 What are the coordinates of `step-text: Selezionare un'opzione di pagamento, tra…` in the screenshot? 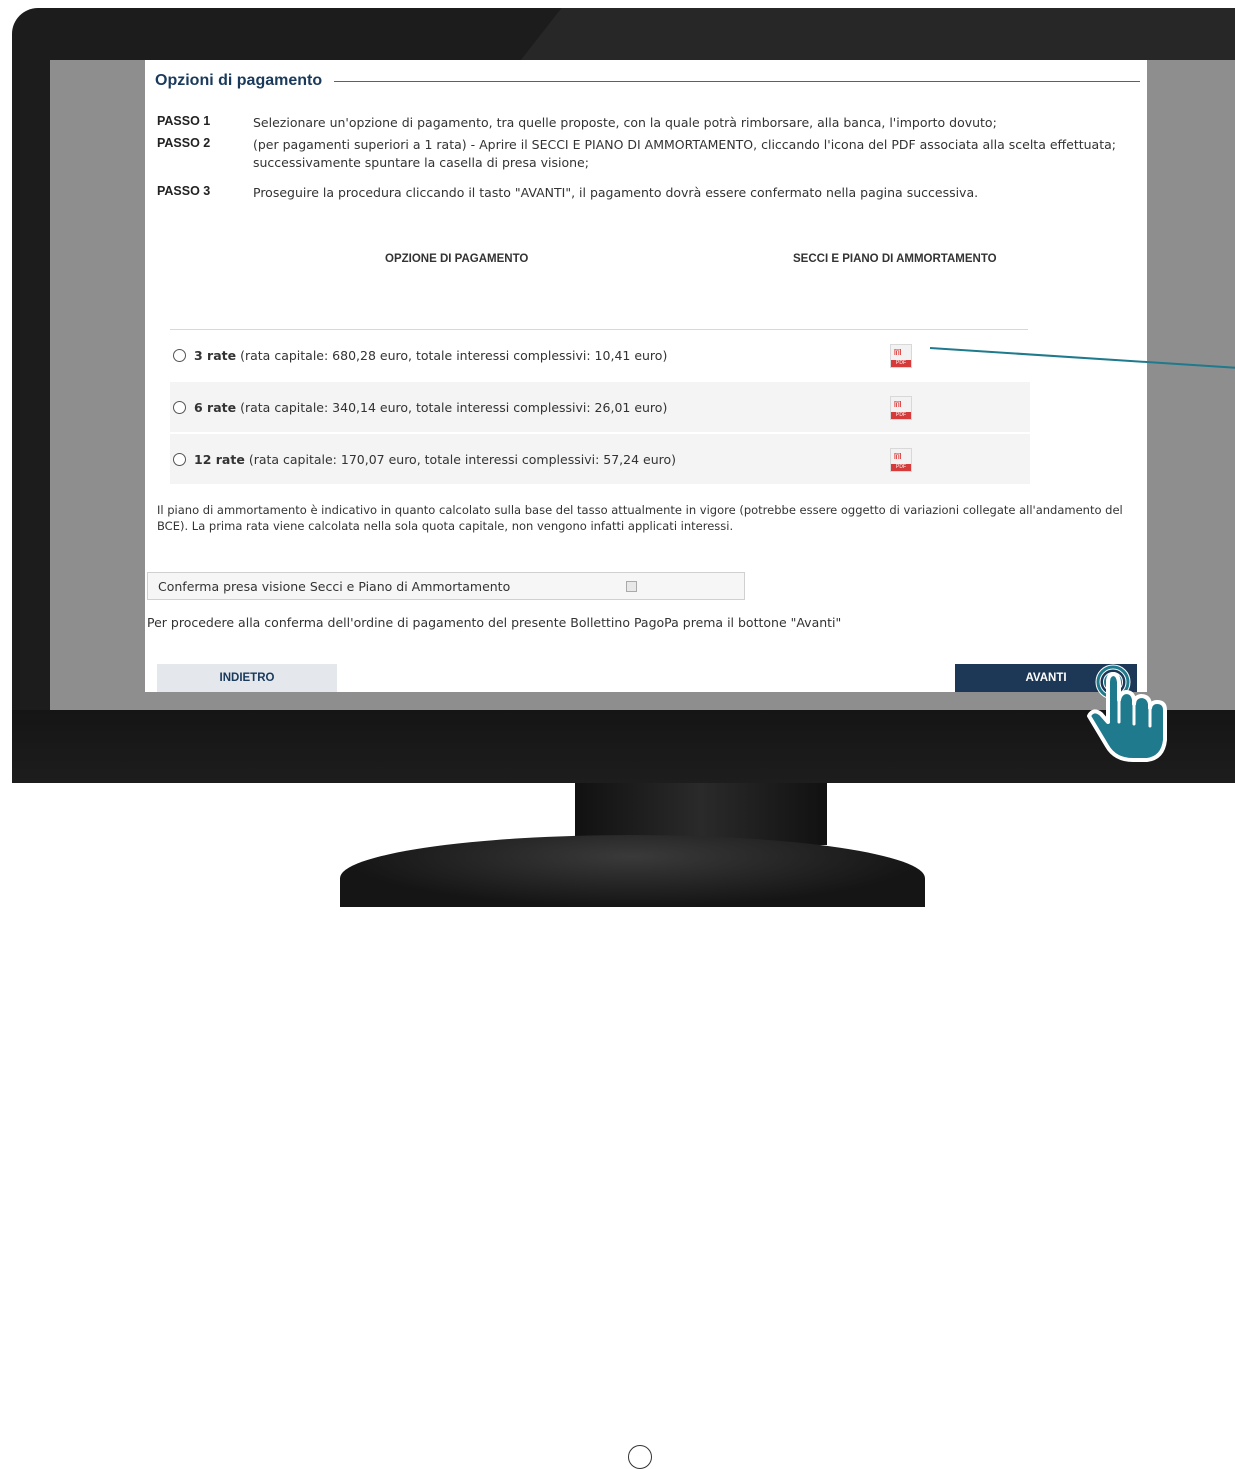 It's located at (625, 122).